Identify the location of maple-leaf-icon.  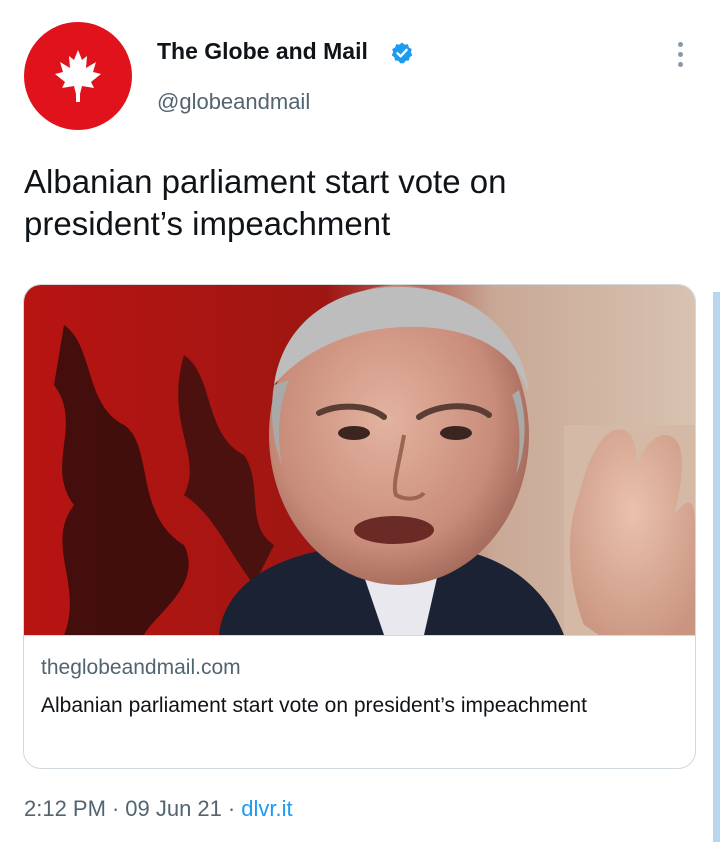
(78, 76).